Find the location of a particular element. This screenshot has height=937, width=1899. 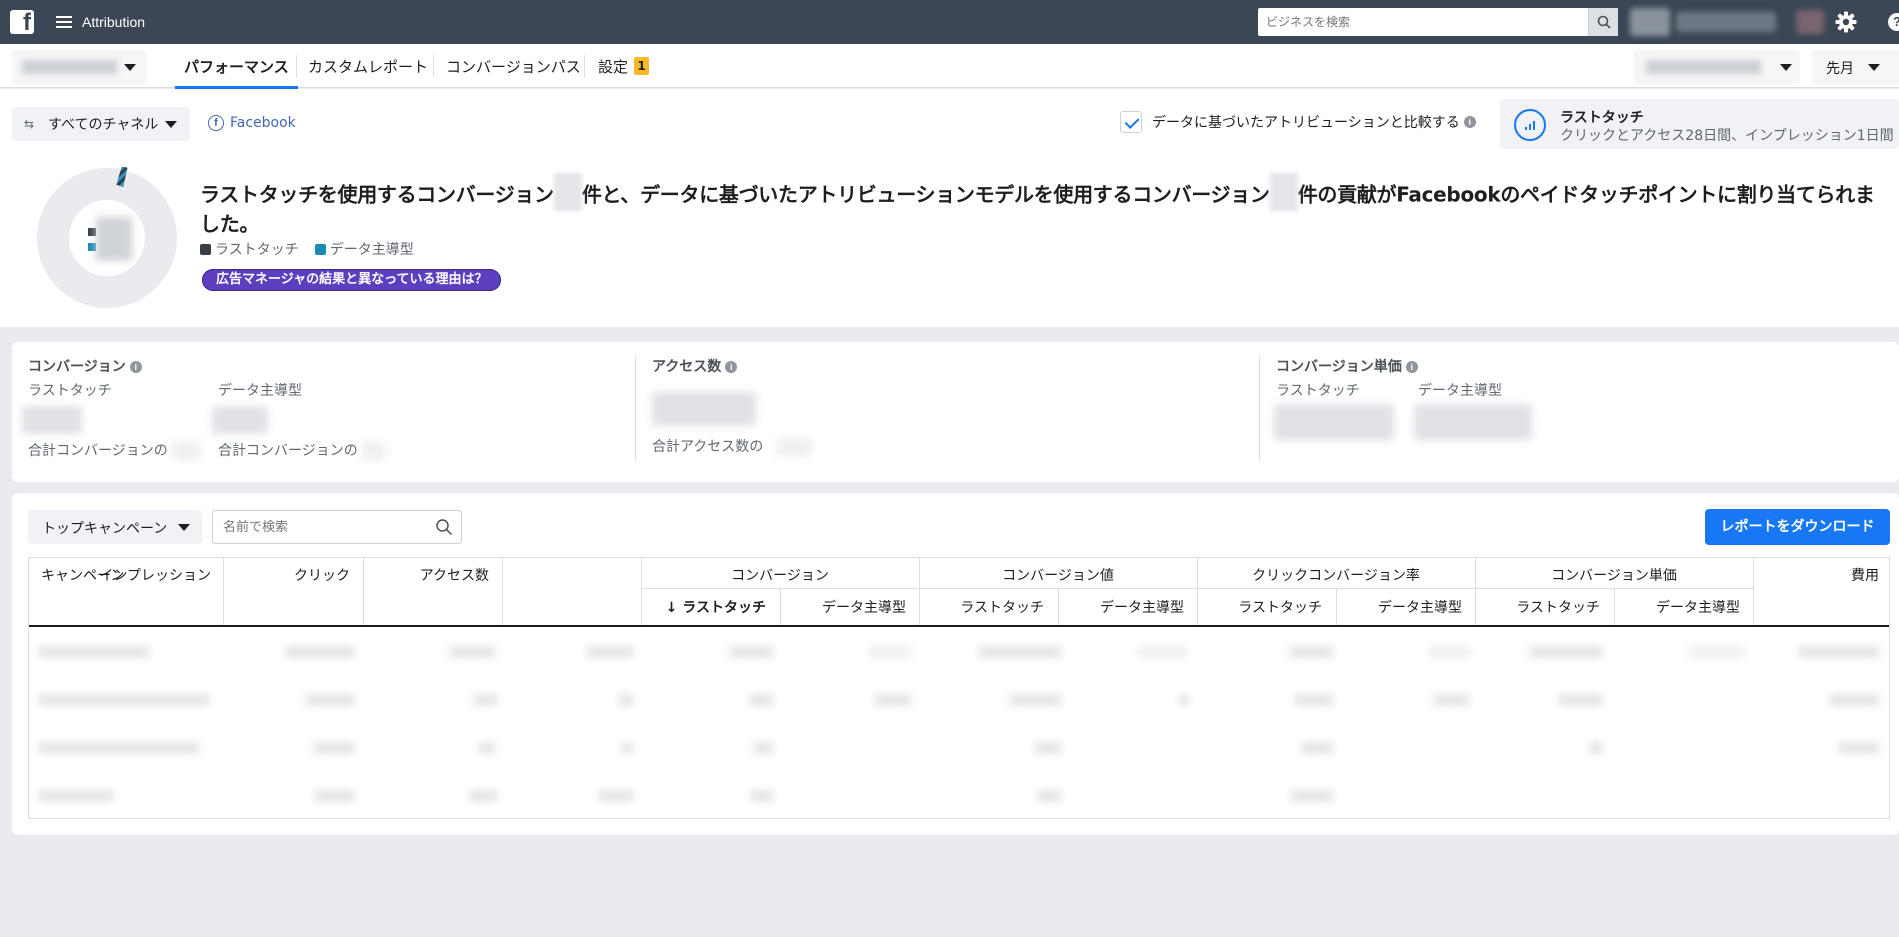

metric-col-label: ラストタッチ is located at coordinates (1318, 391).